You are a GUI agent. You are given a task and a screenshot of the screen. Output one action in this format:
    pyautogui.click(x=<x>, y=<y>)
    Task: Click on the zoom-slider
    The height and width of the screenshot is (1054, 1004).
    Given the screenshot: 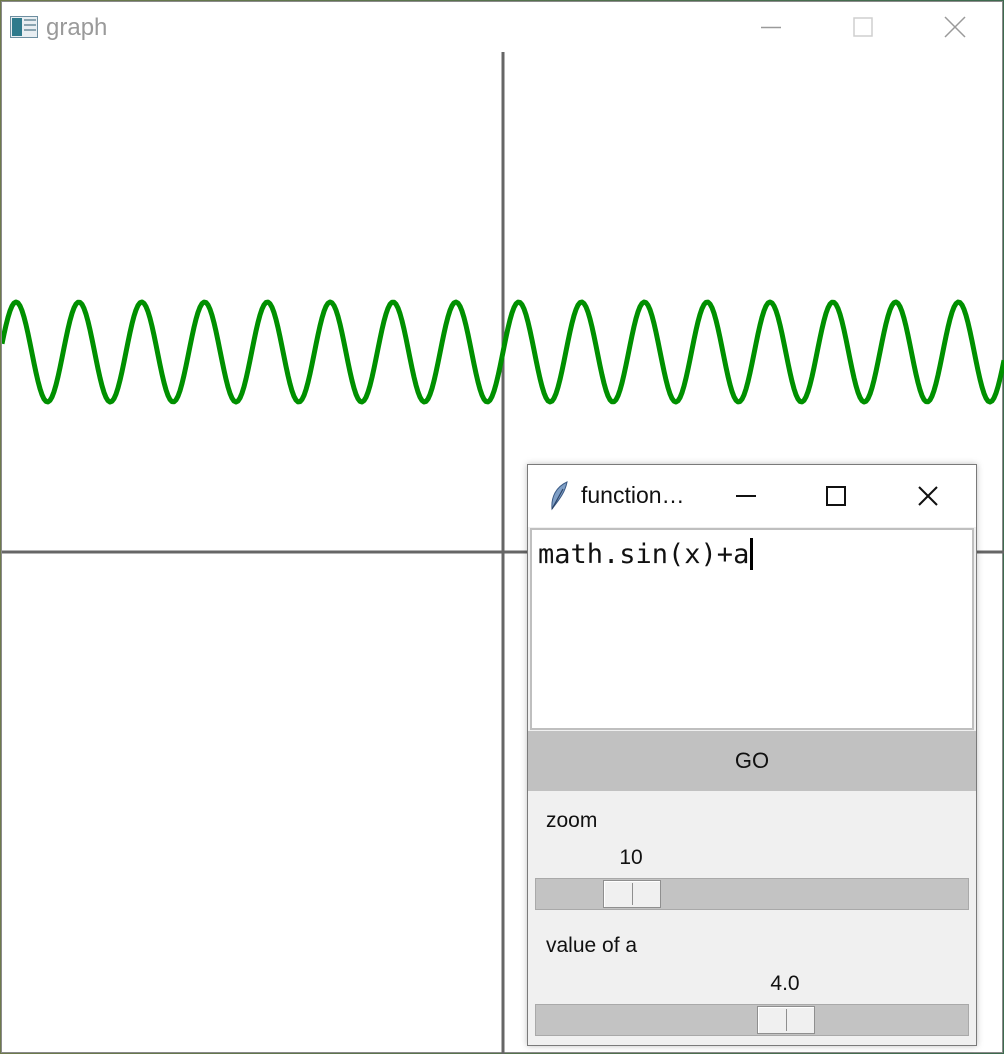 What is the action you would take?
    pyautogui.click(x=752, y=894)
    